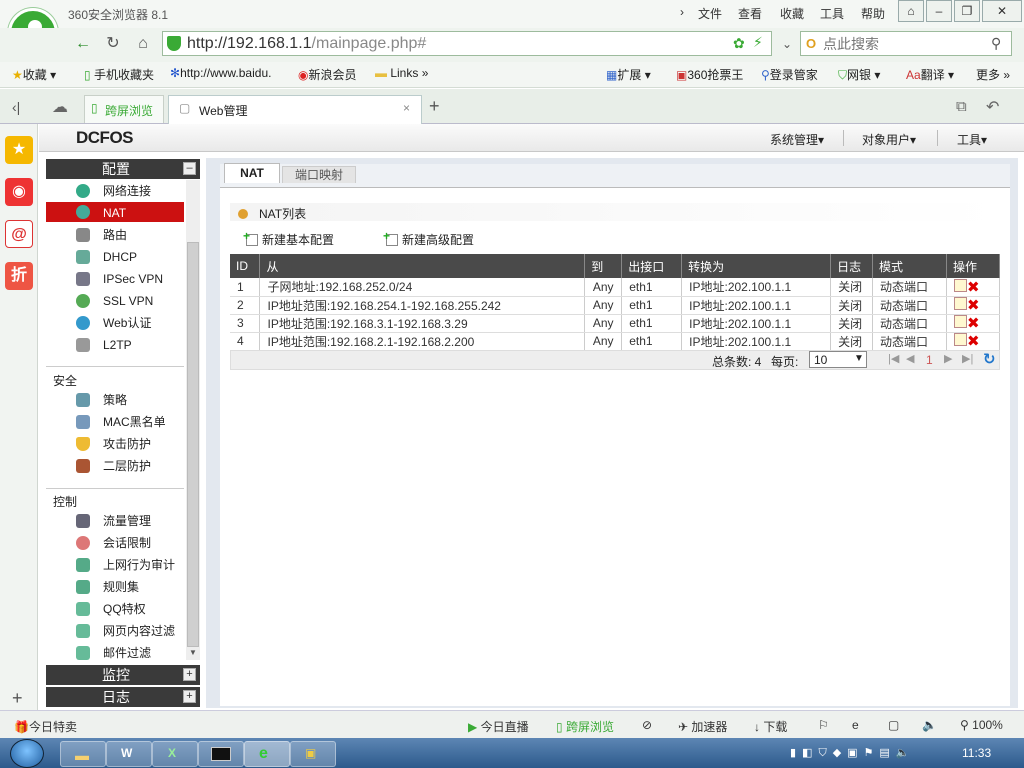 The image size is (1024, 768). What do you see at coordinates (996, 43) in the screenshot?
I see `search-icon: ⚲` at bounding box center [996, 43].